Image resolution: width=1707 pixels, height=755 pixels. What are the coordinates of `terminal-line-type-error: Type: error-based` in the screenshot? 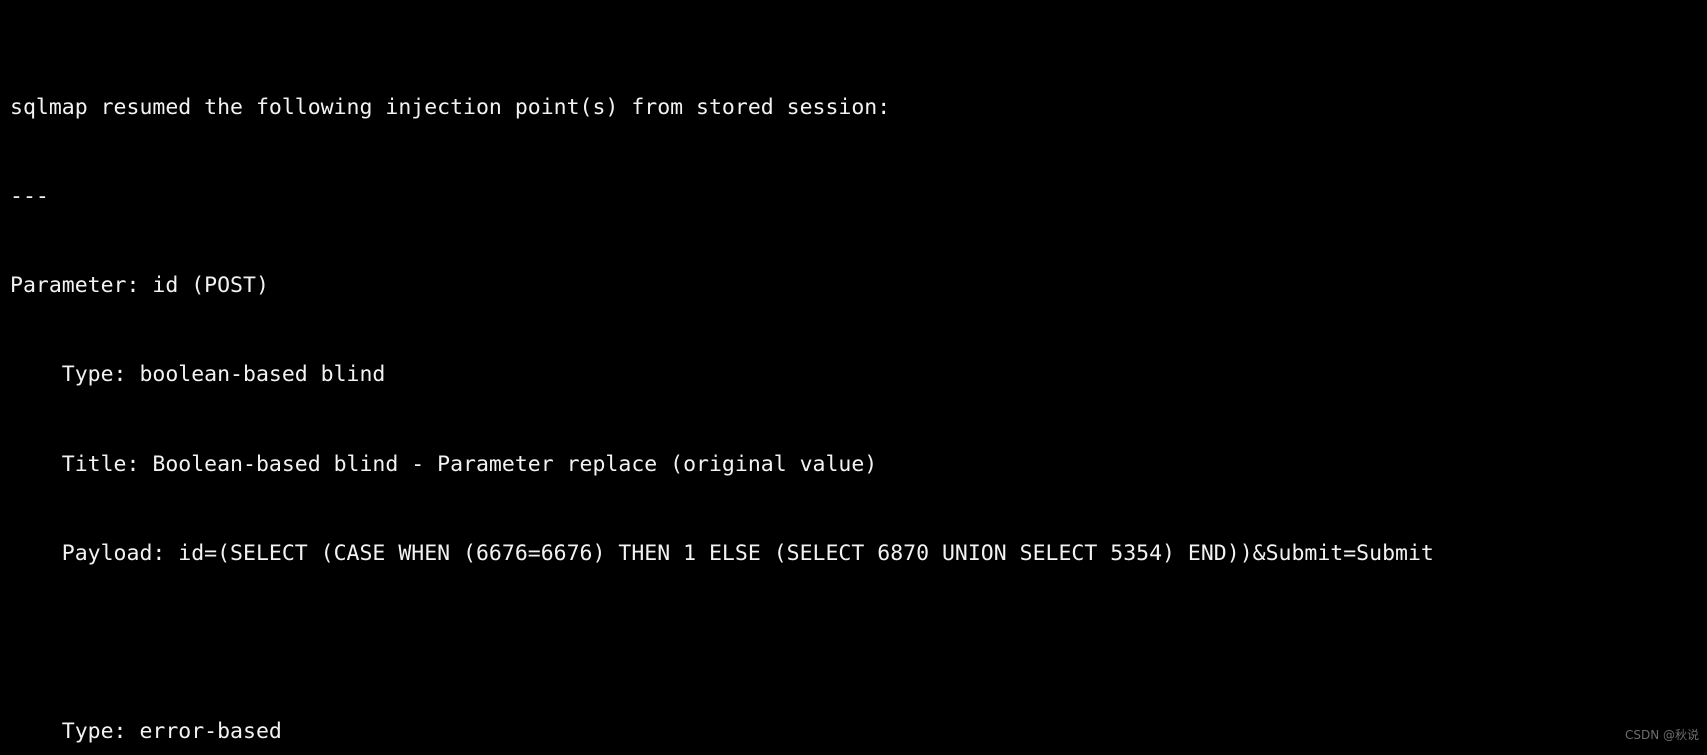 It's located at (146, 731).